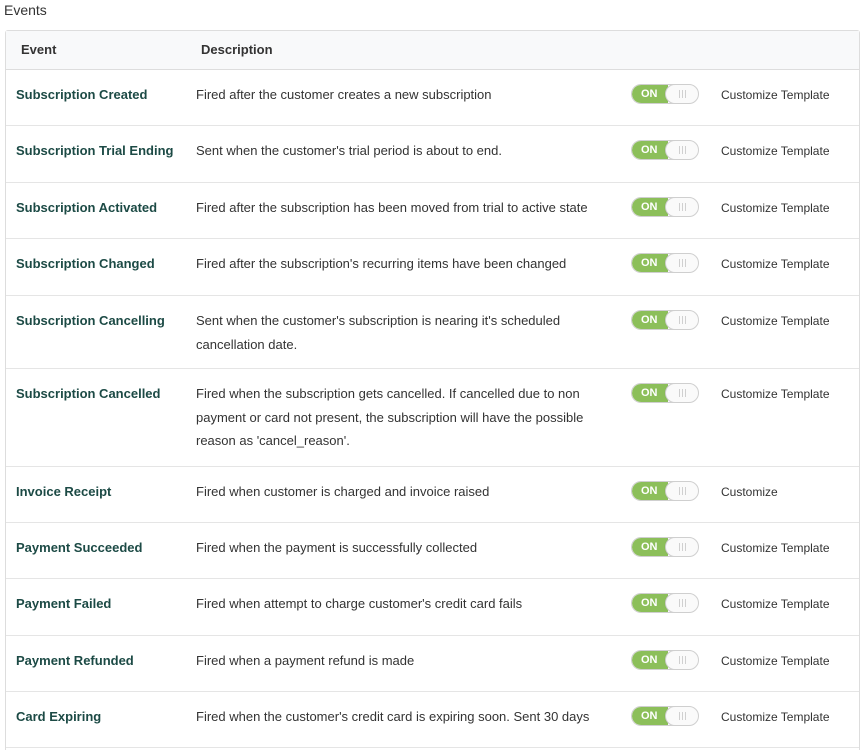 The width and height of the screenshot is (866, 750). What do you see at coordinates (85, 263) in the screenshot?
I see `event-name: Subscription Changed` at bounding box center [85, 263].